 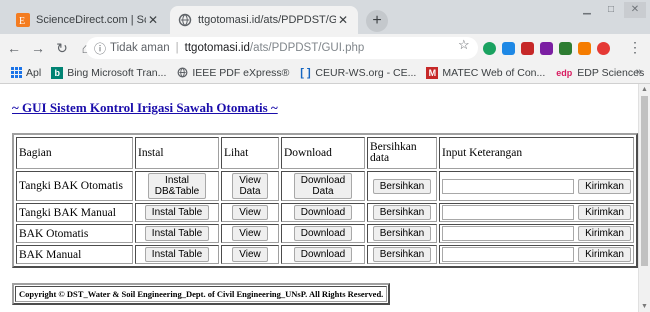 I want to click on download-button: Download Data, so click(x=323, y=186).